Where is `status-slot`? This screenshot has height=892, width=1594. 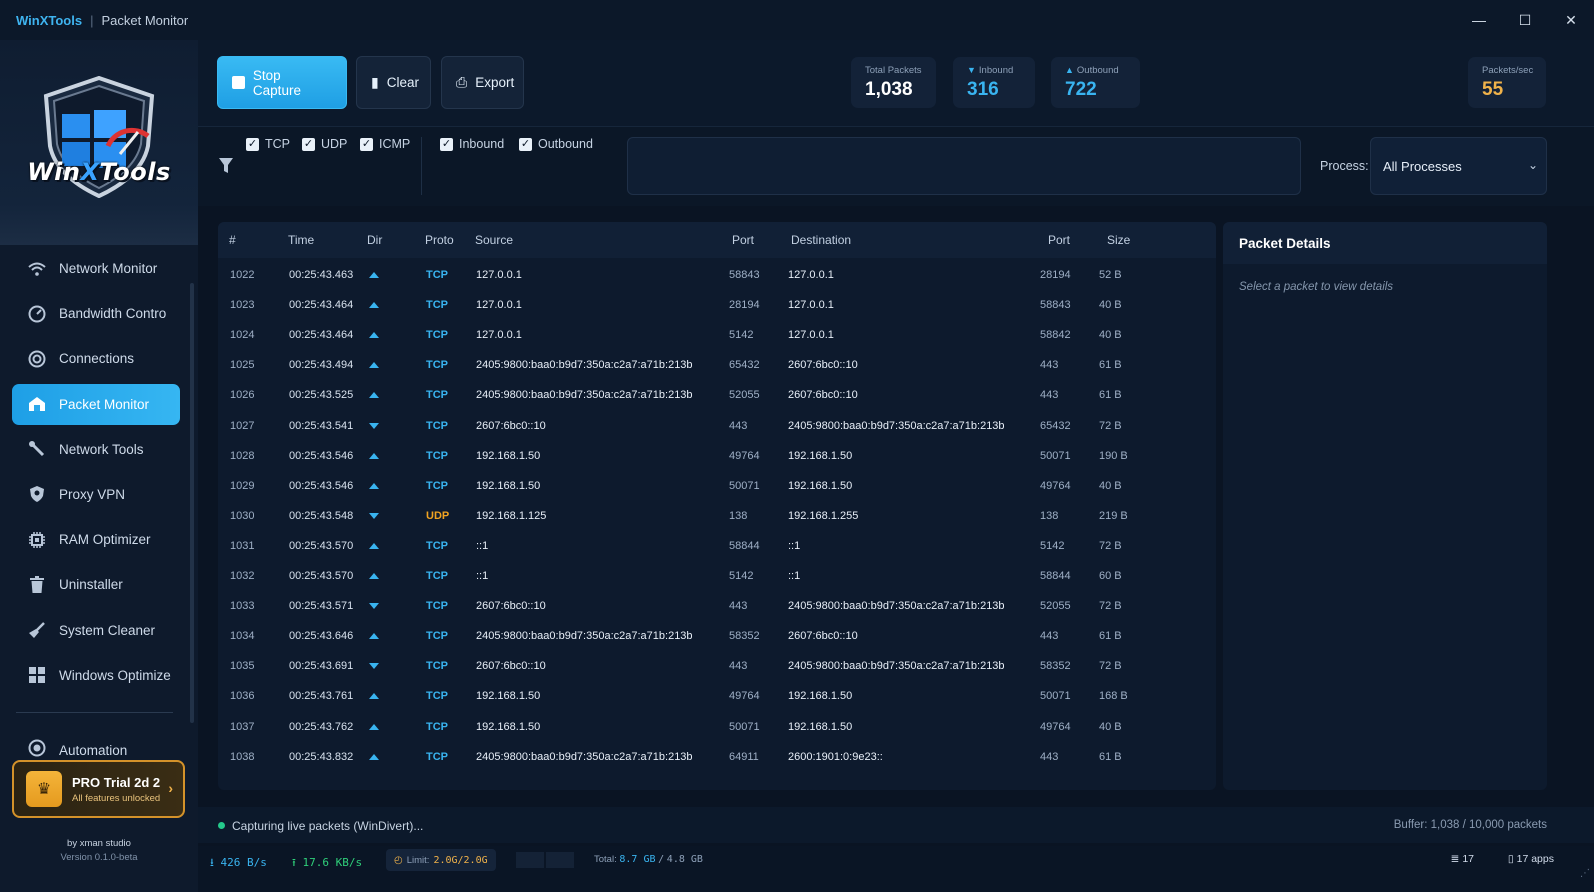
status-slot is located at coordinates (530, 860).